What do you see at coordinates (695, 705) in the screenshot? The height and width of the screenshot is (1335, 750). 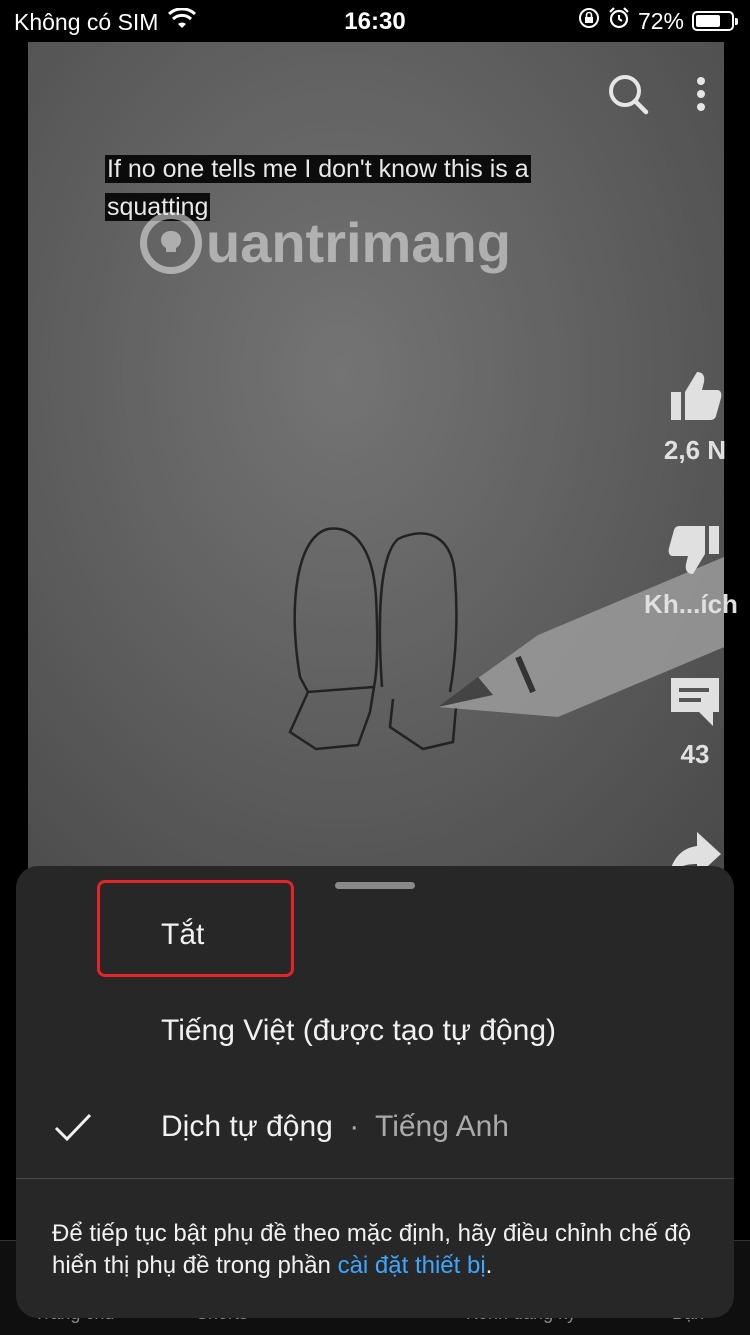 I see `comment-icon` at bounding box center [695, 705].